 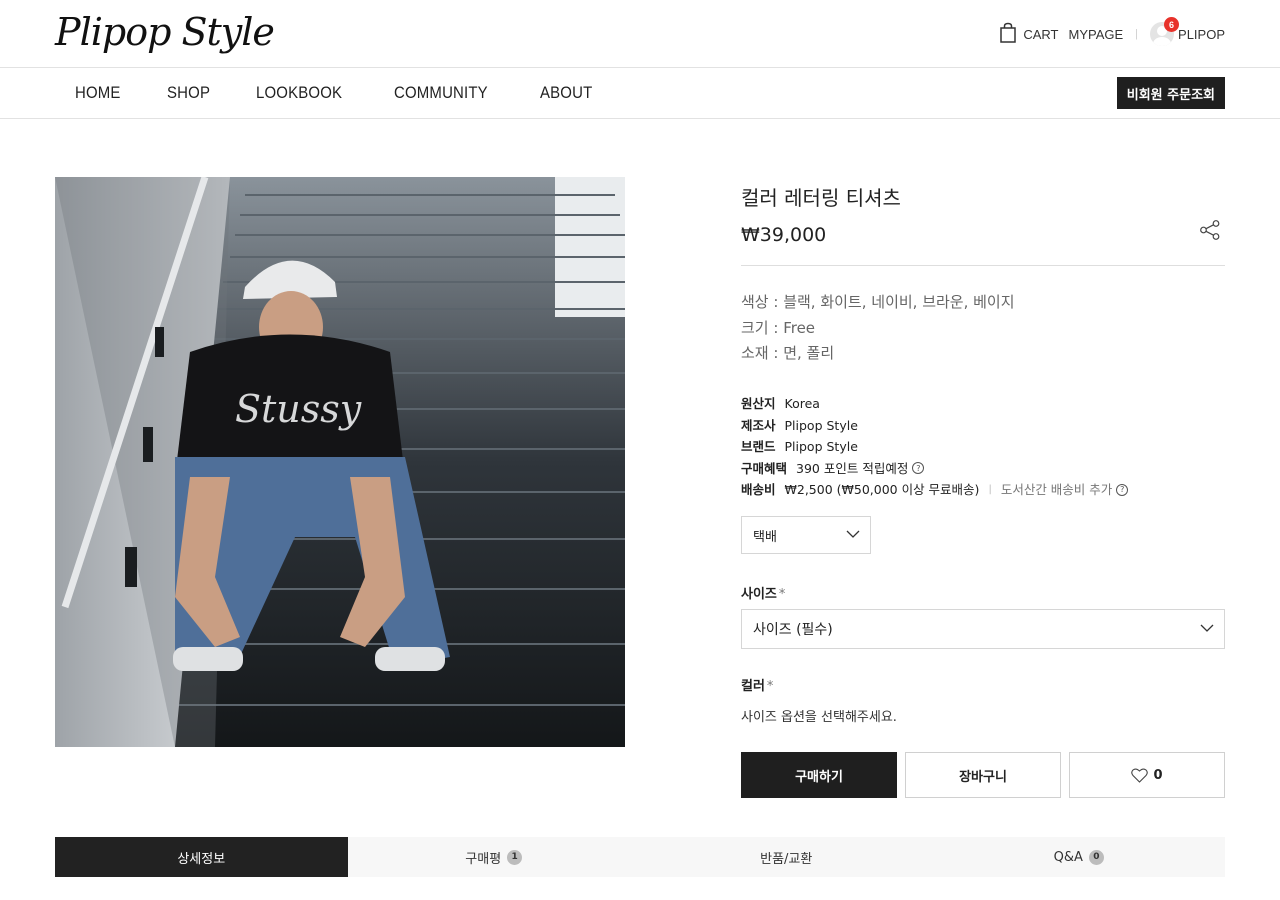 I want to click on site-logo: Plipop Style, so click(x=165, y=32).